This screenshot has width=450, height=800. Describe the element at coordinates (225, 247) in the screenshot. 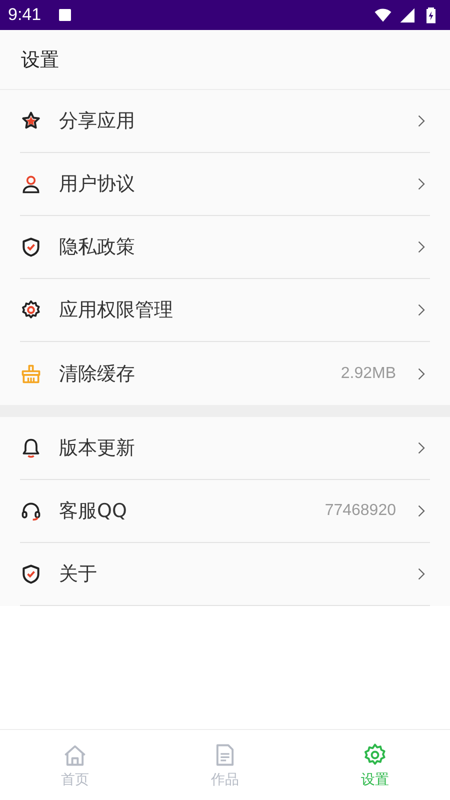

I see `settings-item: 隐私政策` at that location.